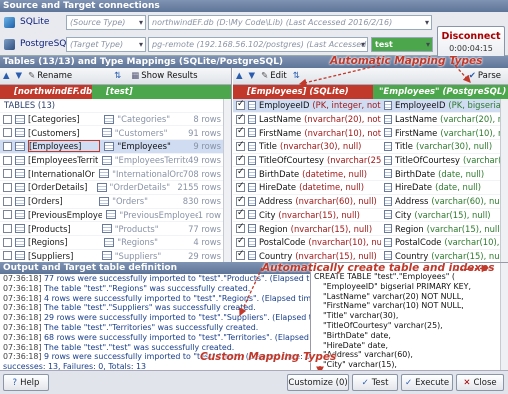 The image size is (508, 394). Describe the element at coordinates (268, 357) in the screenshot. I see `annotation-custom-mapping: Custom Mapping Types` at that location.